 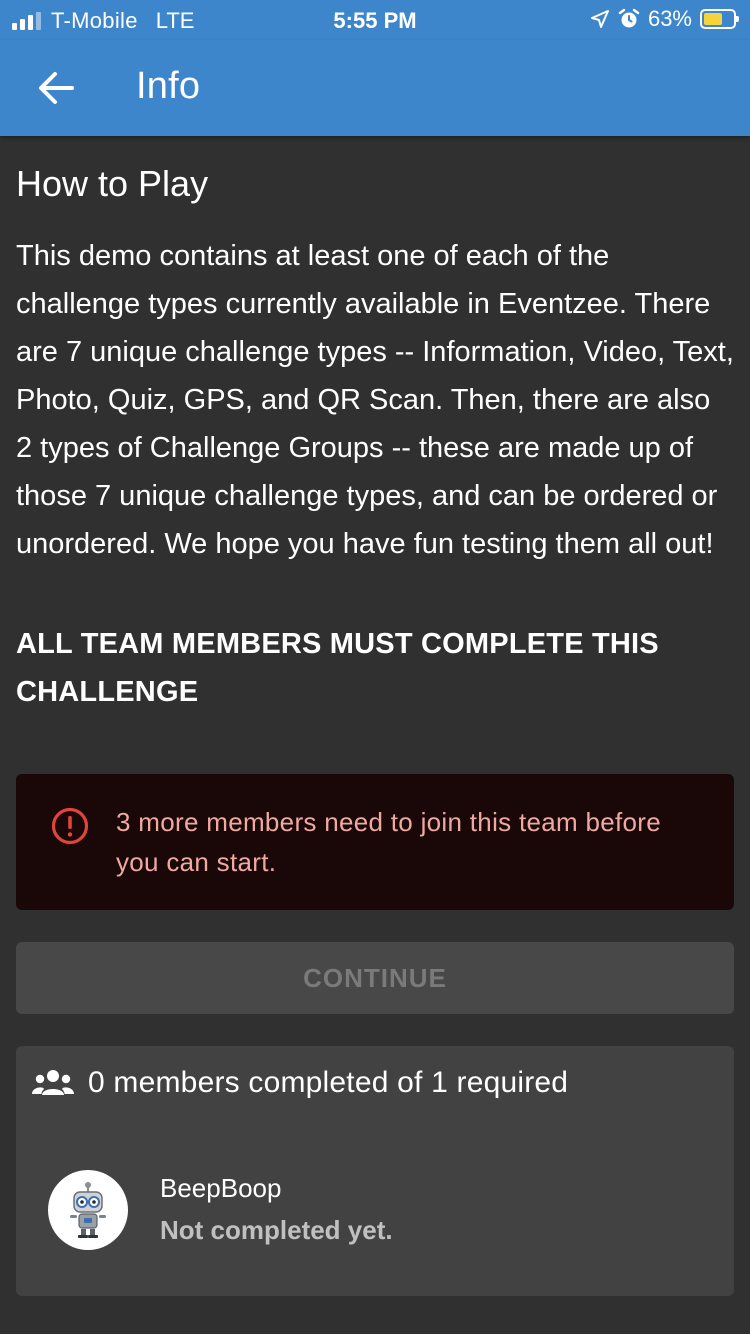 I want to click on battery-icon, so click(x=719, y=19).